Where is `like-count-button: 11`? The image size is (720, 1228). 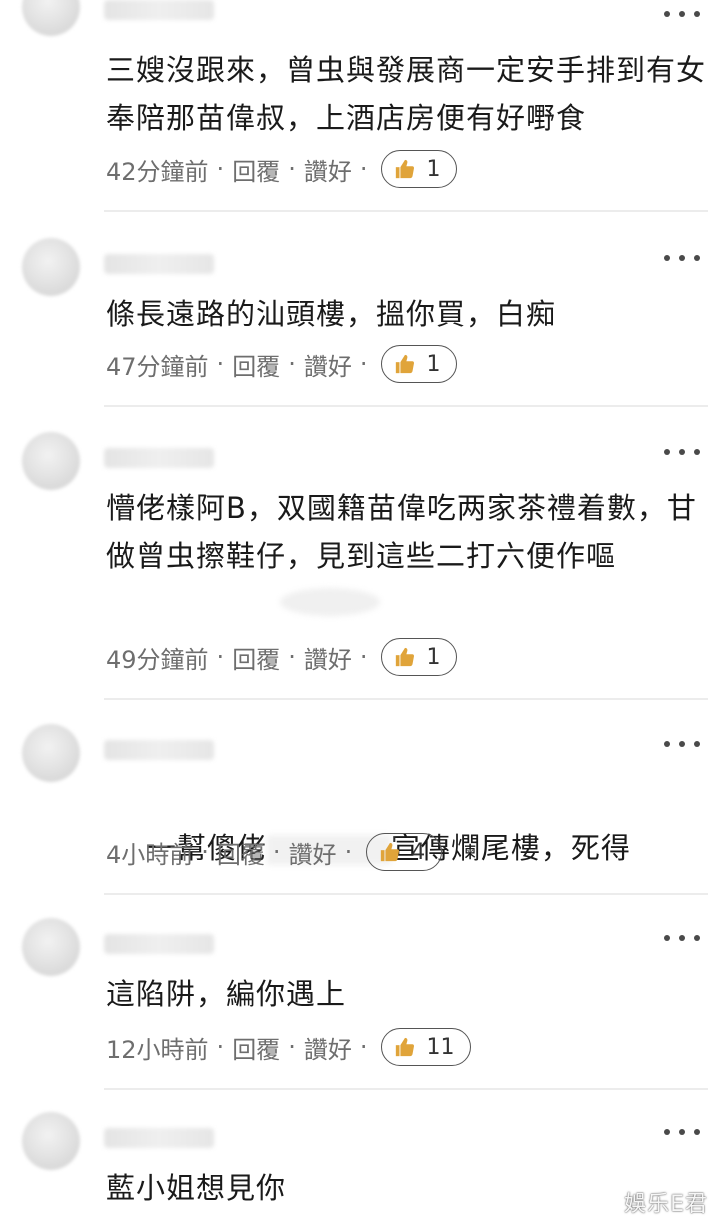 like-count-button: 11 is located at coordinates (426, 1047).